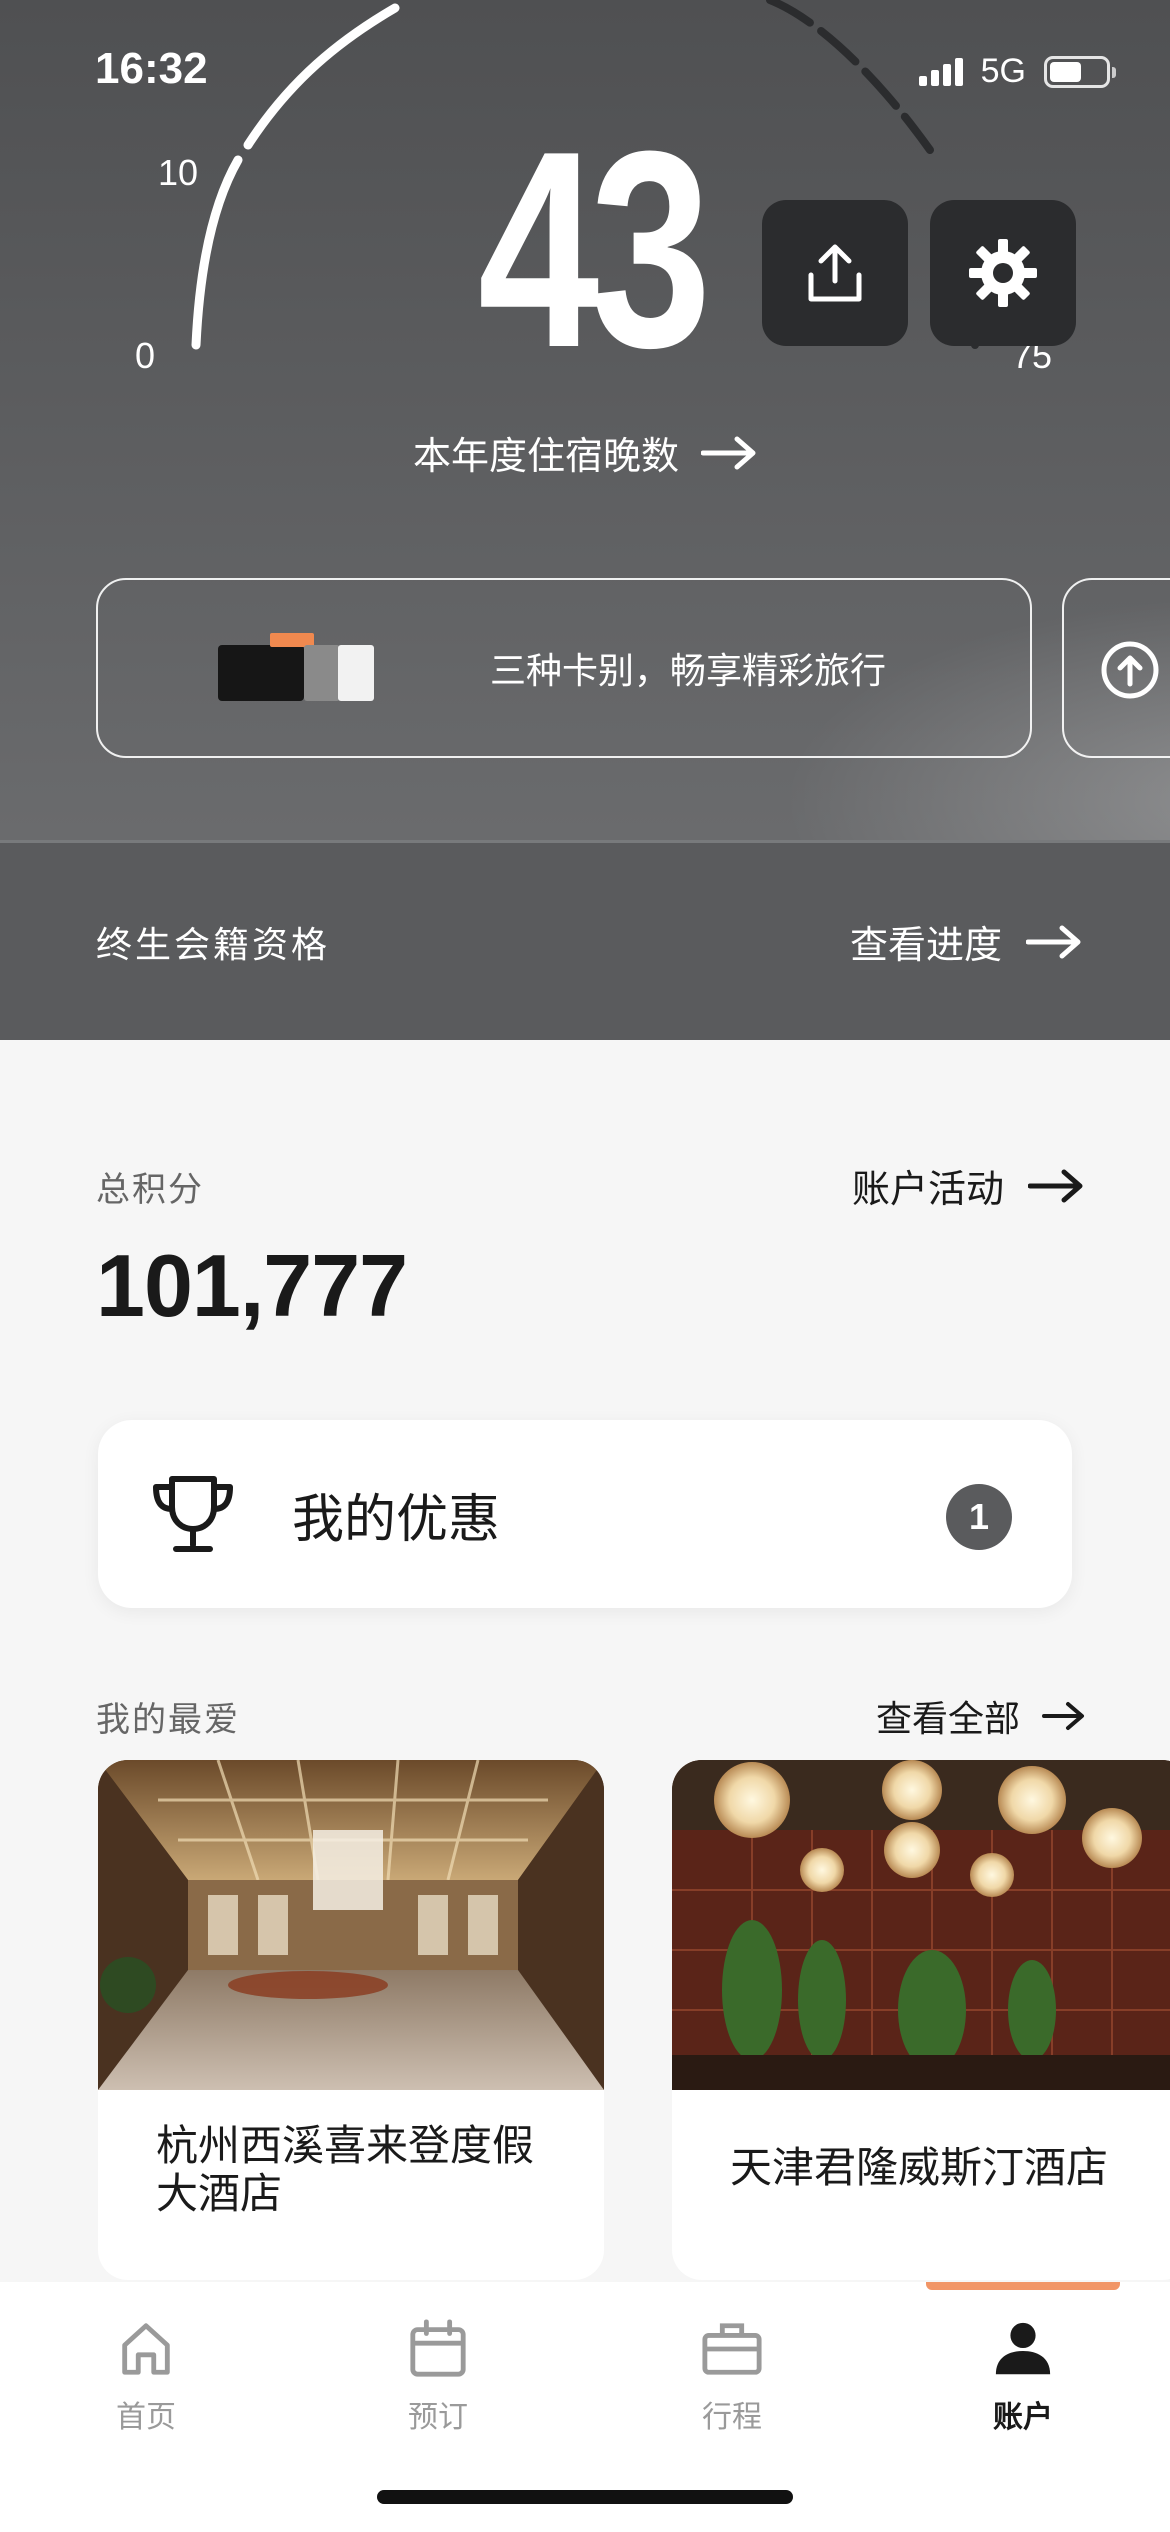 The height and width of the screenshot is (2532, 1170). I want to click on gauge-tick-0: 0, so click(145, 355).